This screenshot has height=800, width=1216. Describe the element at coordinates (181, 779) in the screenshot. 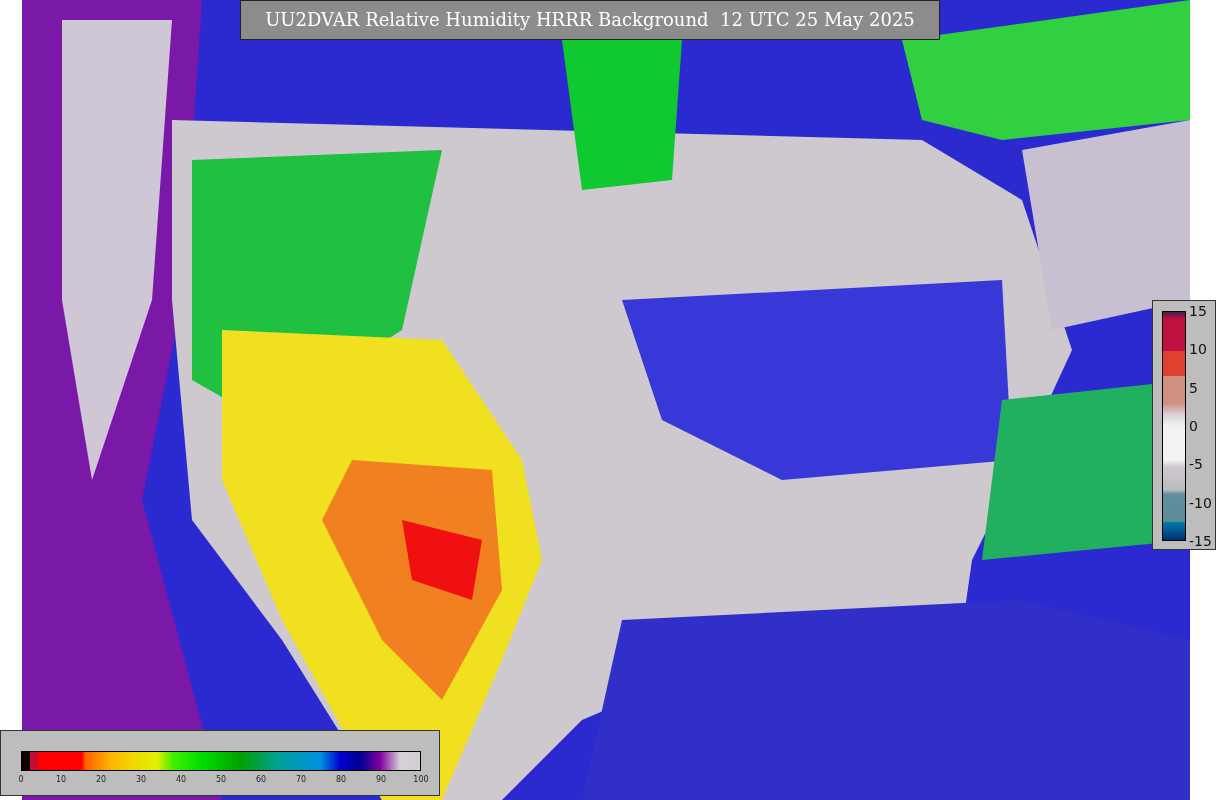

I see `tick-label: 40` at that location.